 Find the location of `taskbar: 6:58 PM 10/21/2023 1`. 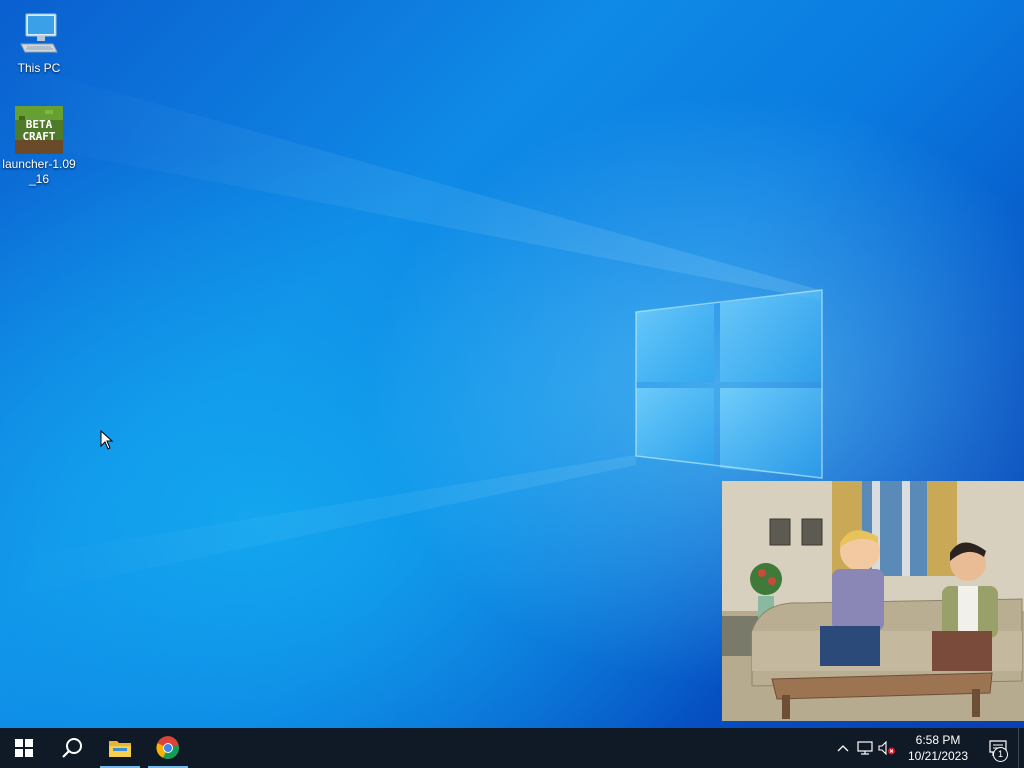

taskbar: 6:58 PM 10/21/2023 1 is located at coordinates (512, 748).